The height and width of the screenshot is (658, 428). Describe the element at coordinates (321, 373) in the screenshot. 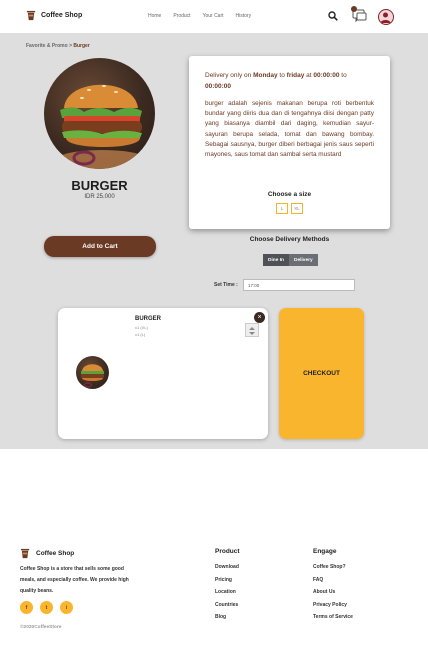

I see `checkout-button: CHECKOUT` at that location.